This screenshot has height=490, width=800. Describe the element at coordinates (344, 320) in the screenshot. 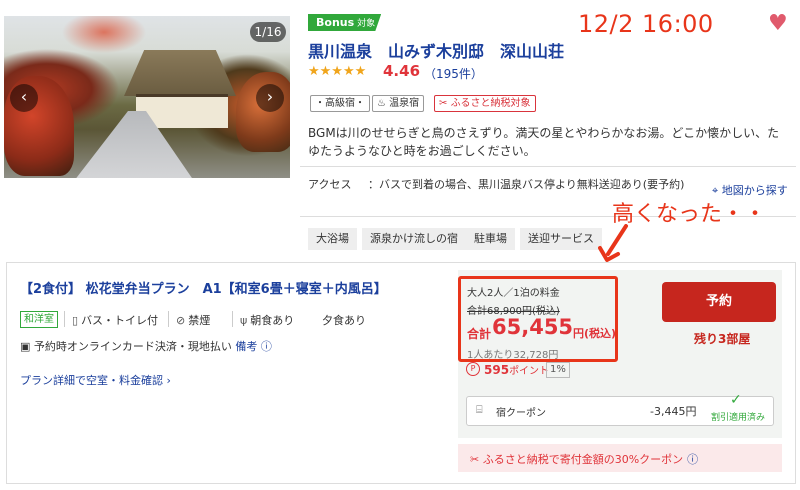

I see `feature-dinner: 夕食あり` at that location.